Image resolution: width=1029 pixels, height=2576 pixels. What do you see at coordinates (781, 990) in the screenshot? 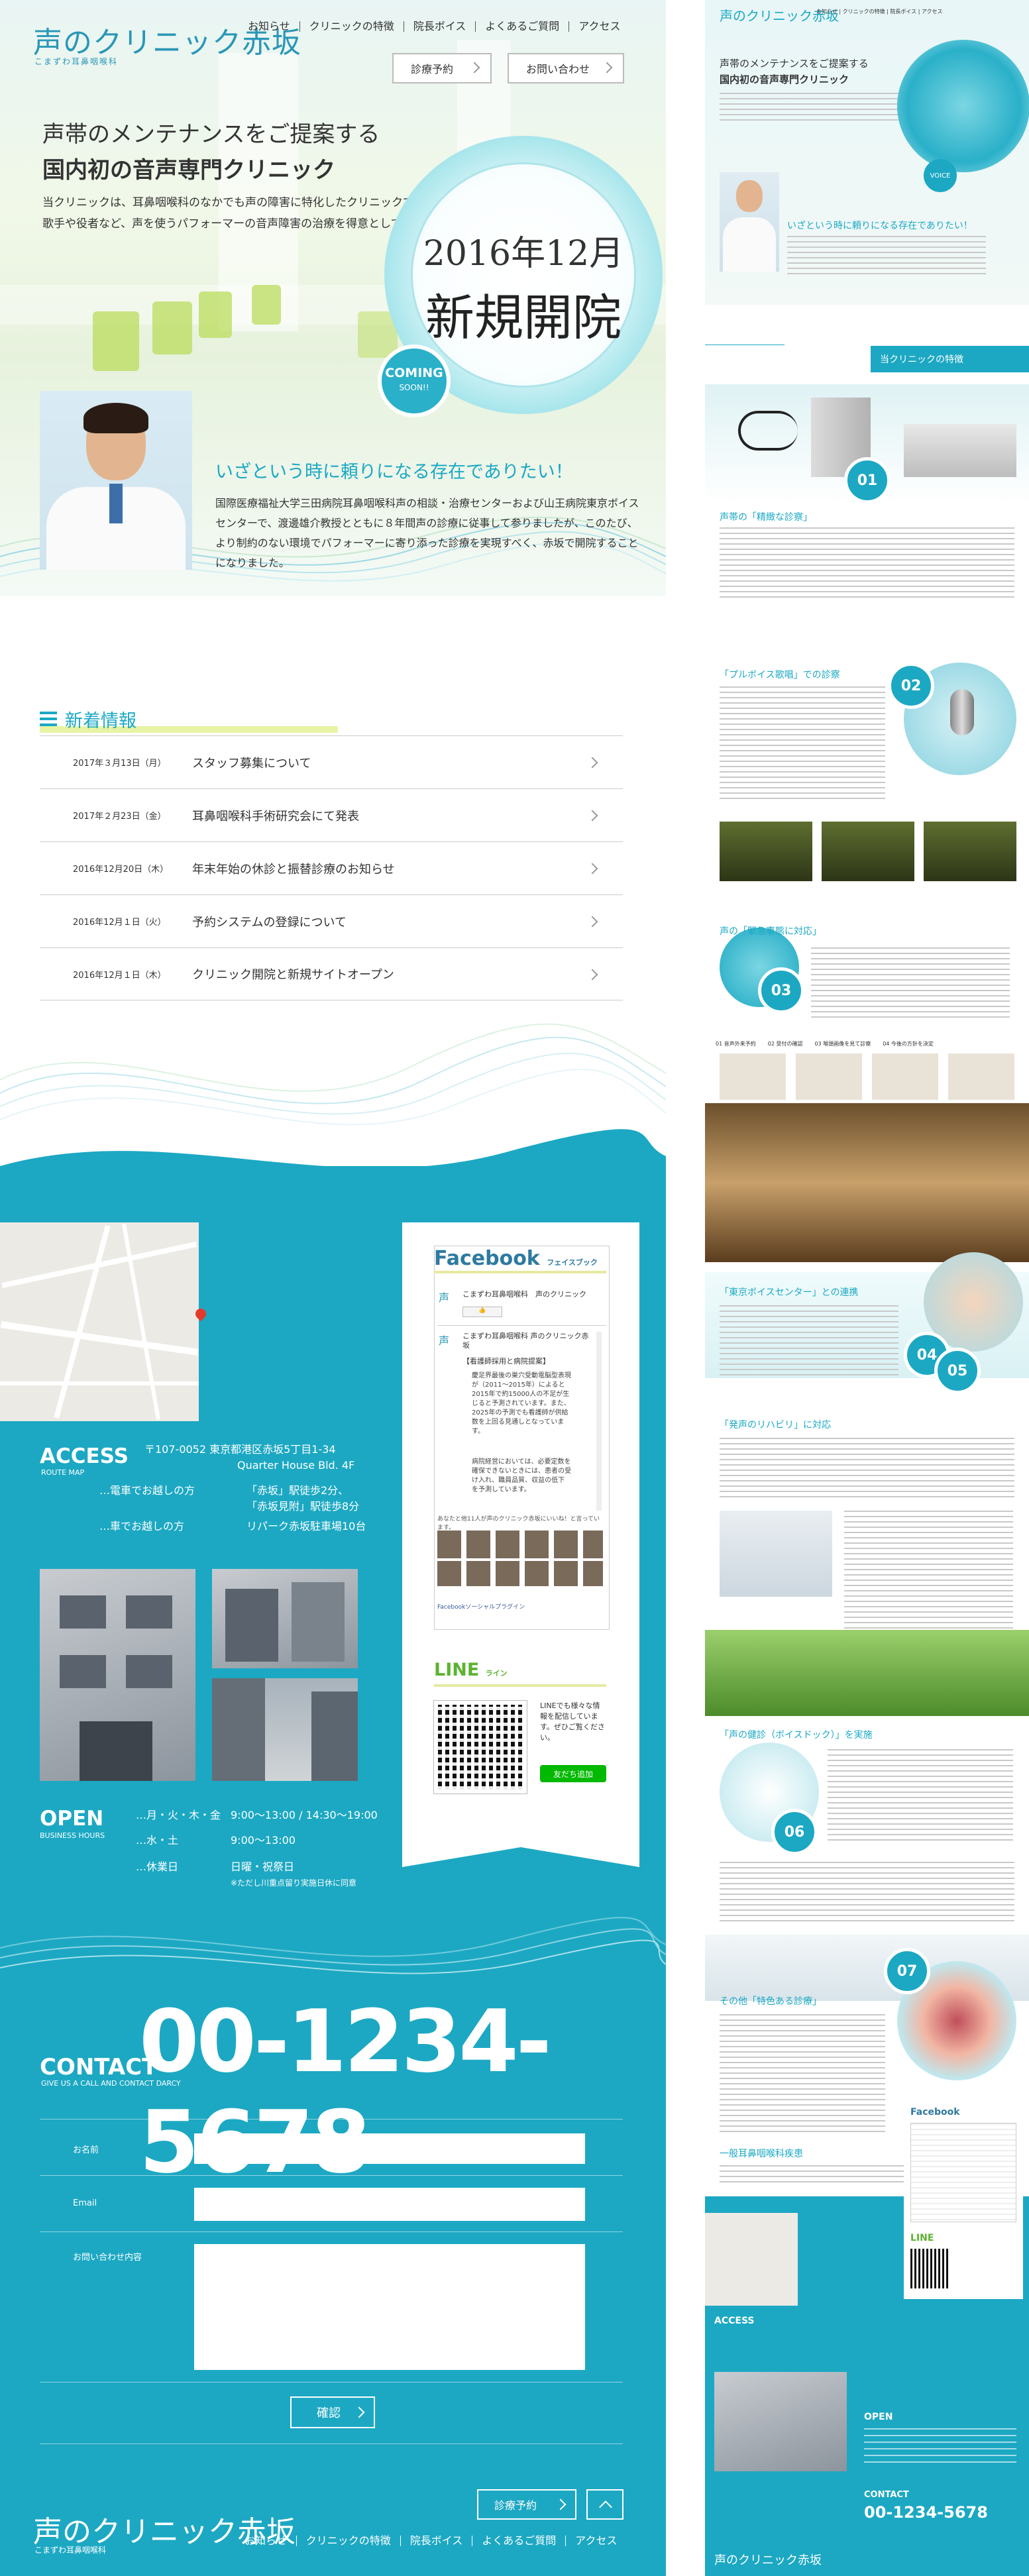
I see `sp-feature-number: 03` at bounding box center [781, 990].